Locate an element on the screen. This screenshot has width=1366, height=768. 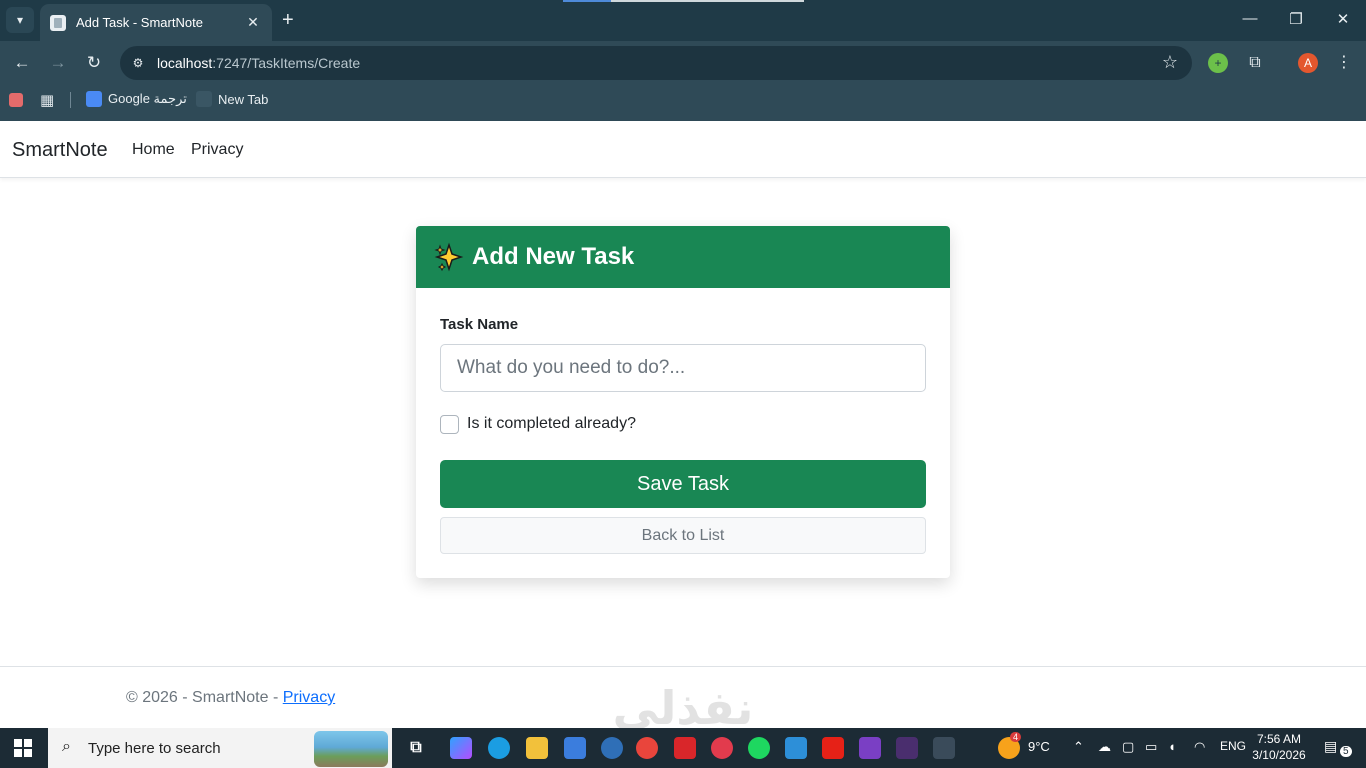
nav-link-home: Home is located at coordinates (153, 150).